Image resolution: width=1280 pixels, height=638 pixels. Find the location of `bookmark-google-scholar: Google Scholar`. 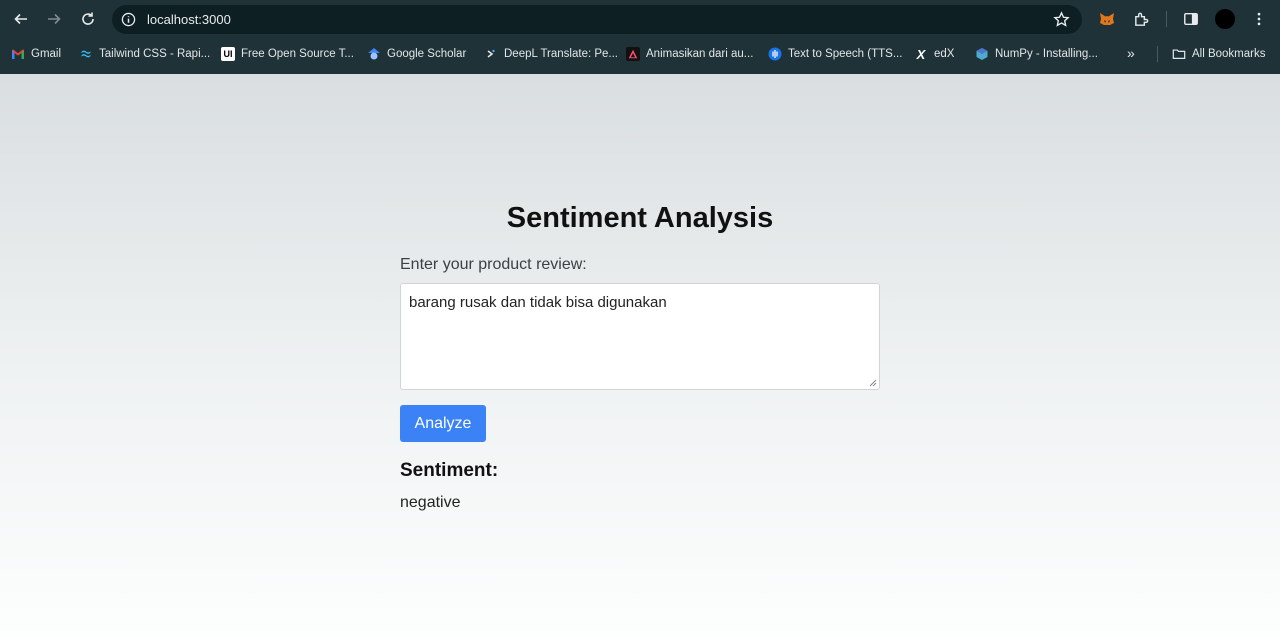

bookmark-google-scholar: Google Scholar is located at coordinates (416, 54).